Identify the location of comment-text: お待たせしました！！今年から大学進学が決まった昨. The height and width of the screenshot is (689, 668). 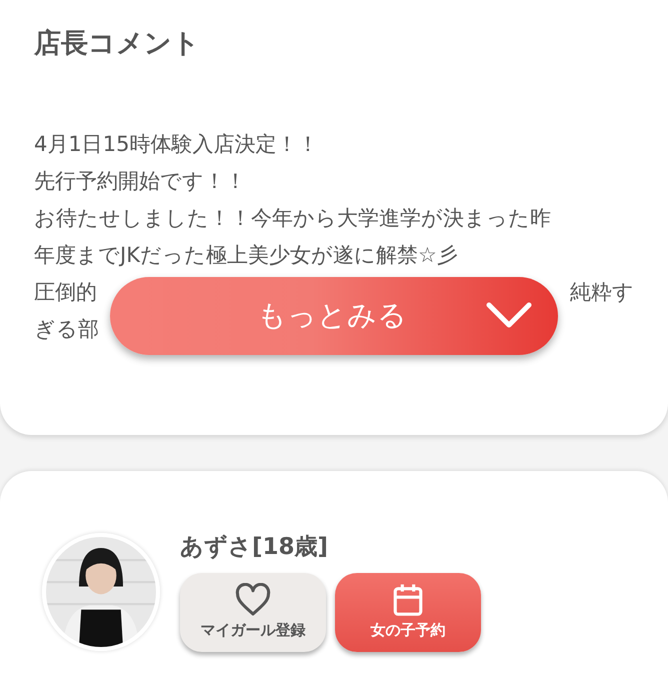
(292, 218).